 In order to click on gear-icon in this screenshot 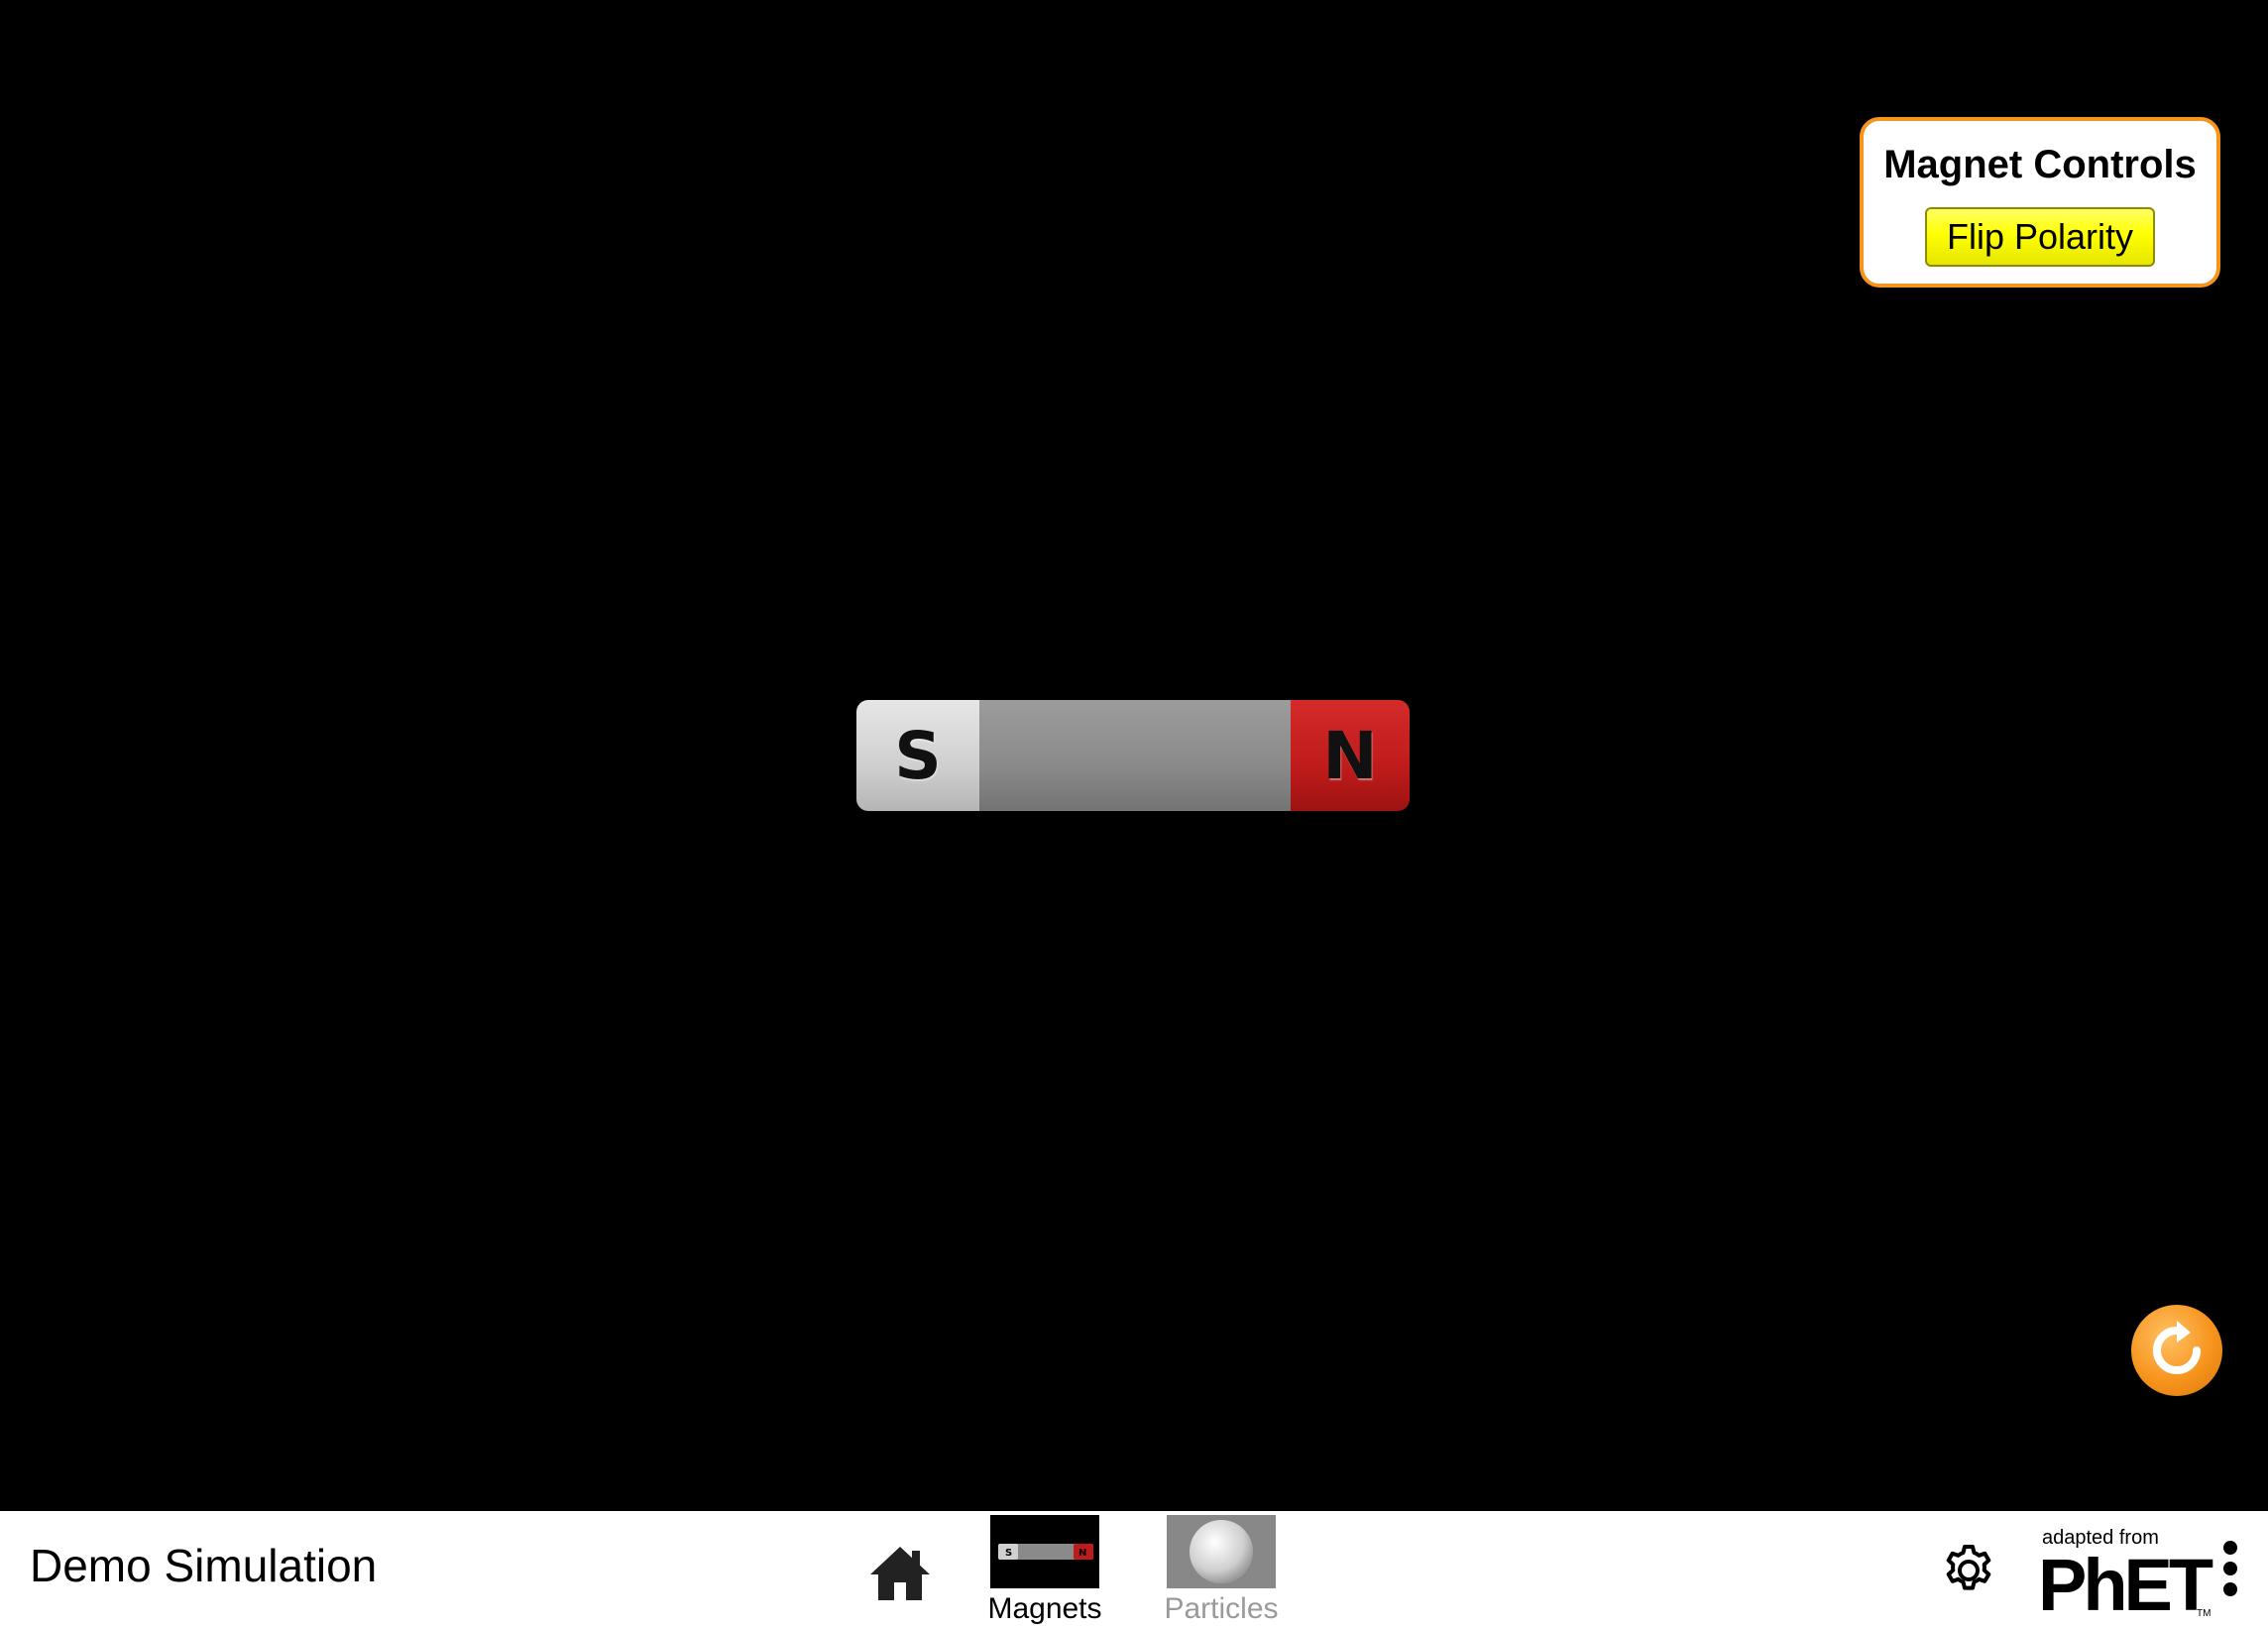, I will do `click(1968, 1567)`.